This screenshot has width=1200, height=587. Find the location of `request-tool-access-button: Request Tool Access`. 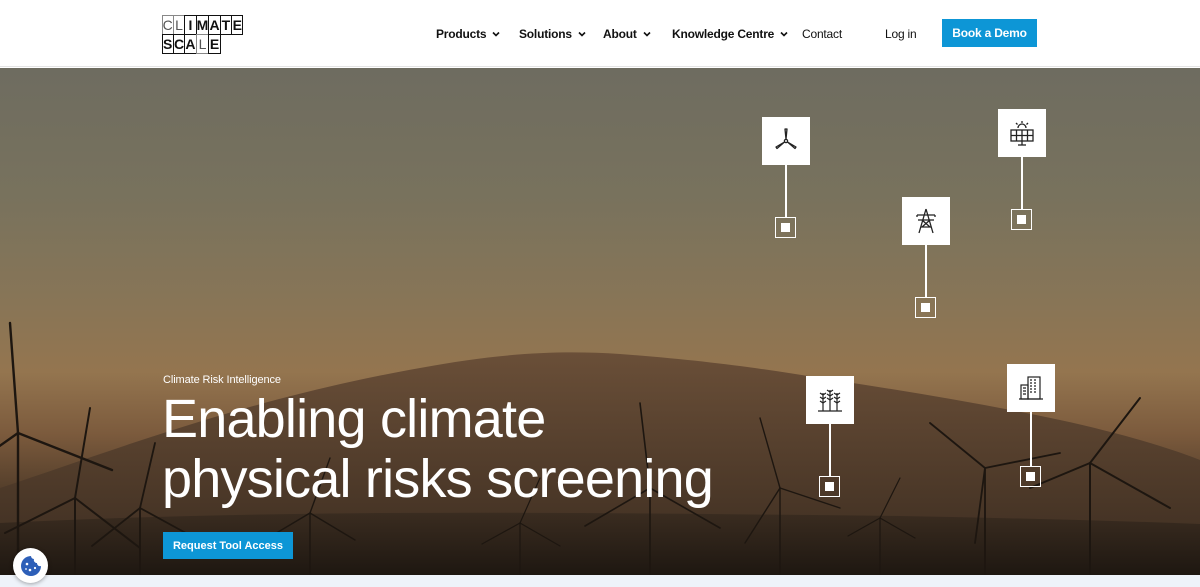

request-tool-access-button: Request Tool Access is located at coordinates (228, 545).